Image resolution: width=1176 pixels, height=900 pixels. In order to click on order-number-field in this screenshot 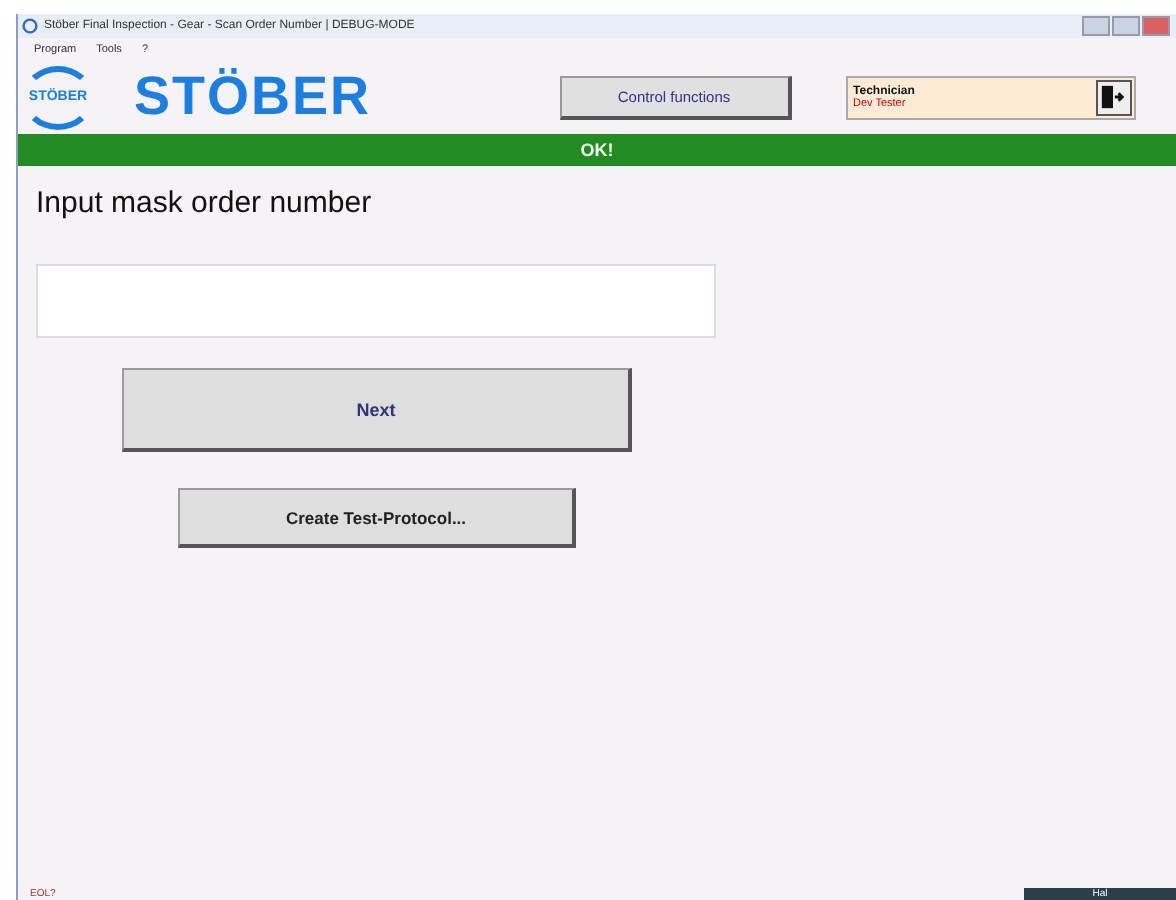, I will do `click(376, 301)`.